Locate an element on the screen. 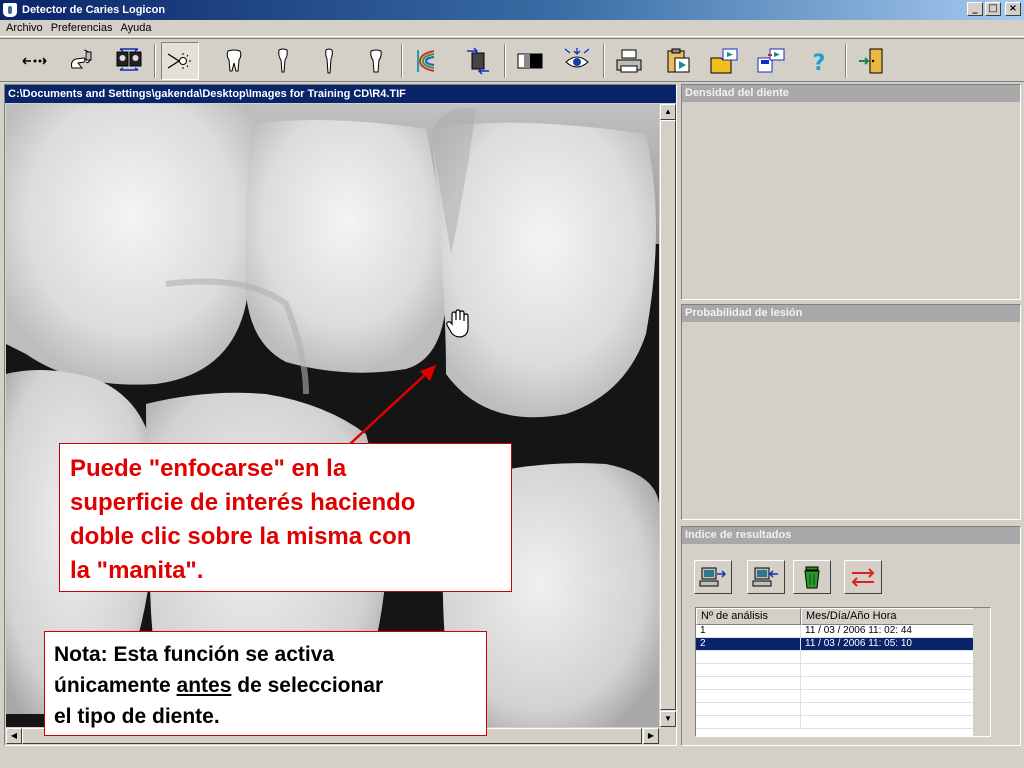 The height and width of the screenshot is (768, 1024). clipboard-play-icon is located at coordinates (678, 60).